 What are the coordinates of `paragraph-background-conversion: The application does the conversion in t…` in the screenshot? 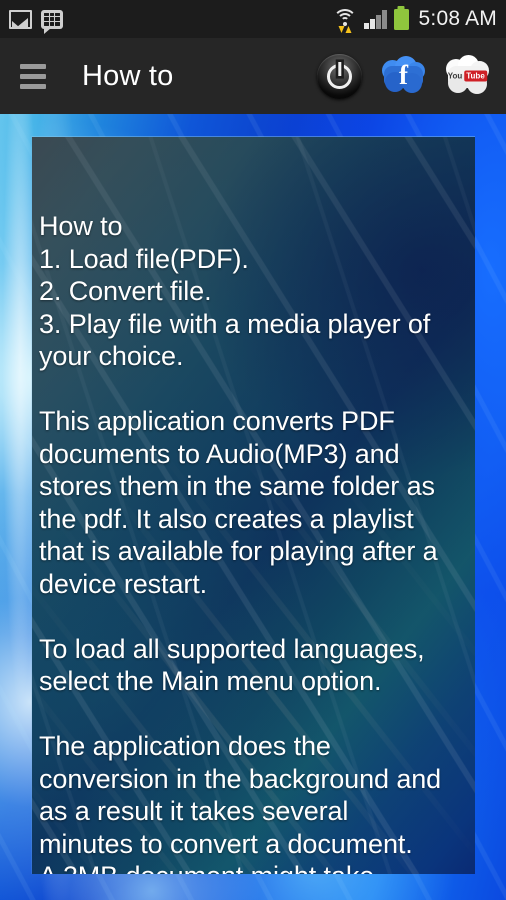 It's located at (257, 802).